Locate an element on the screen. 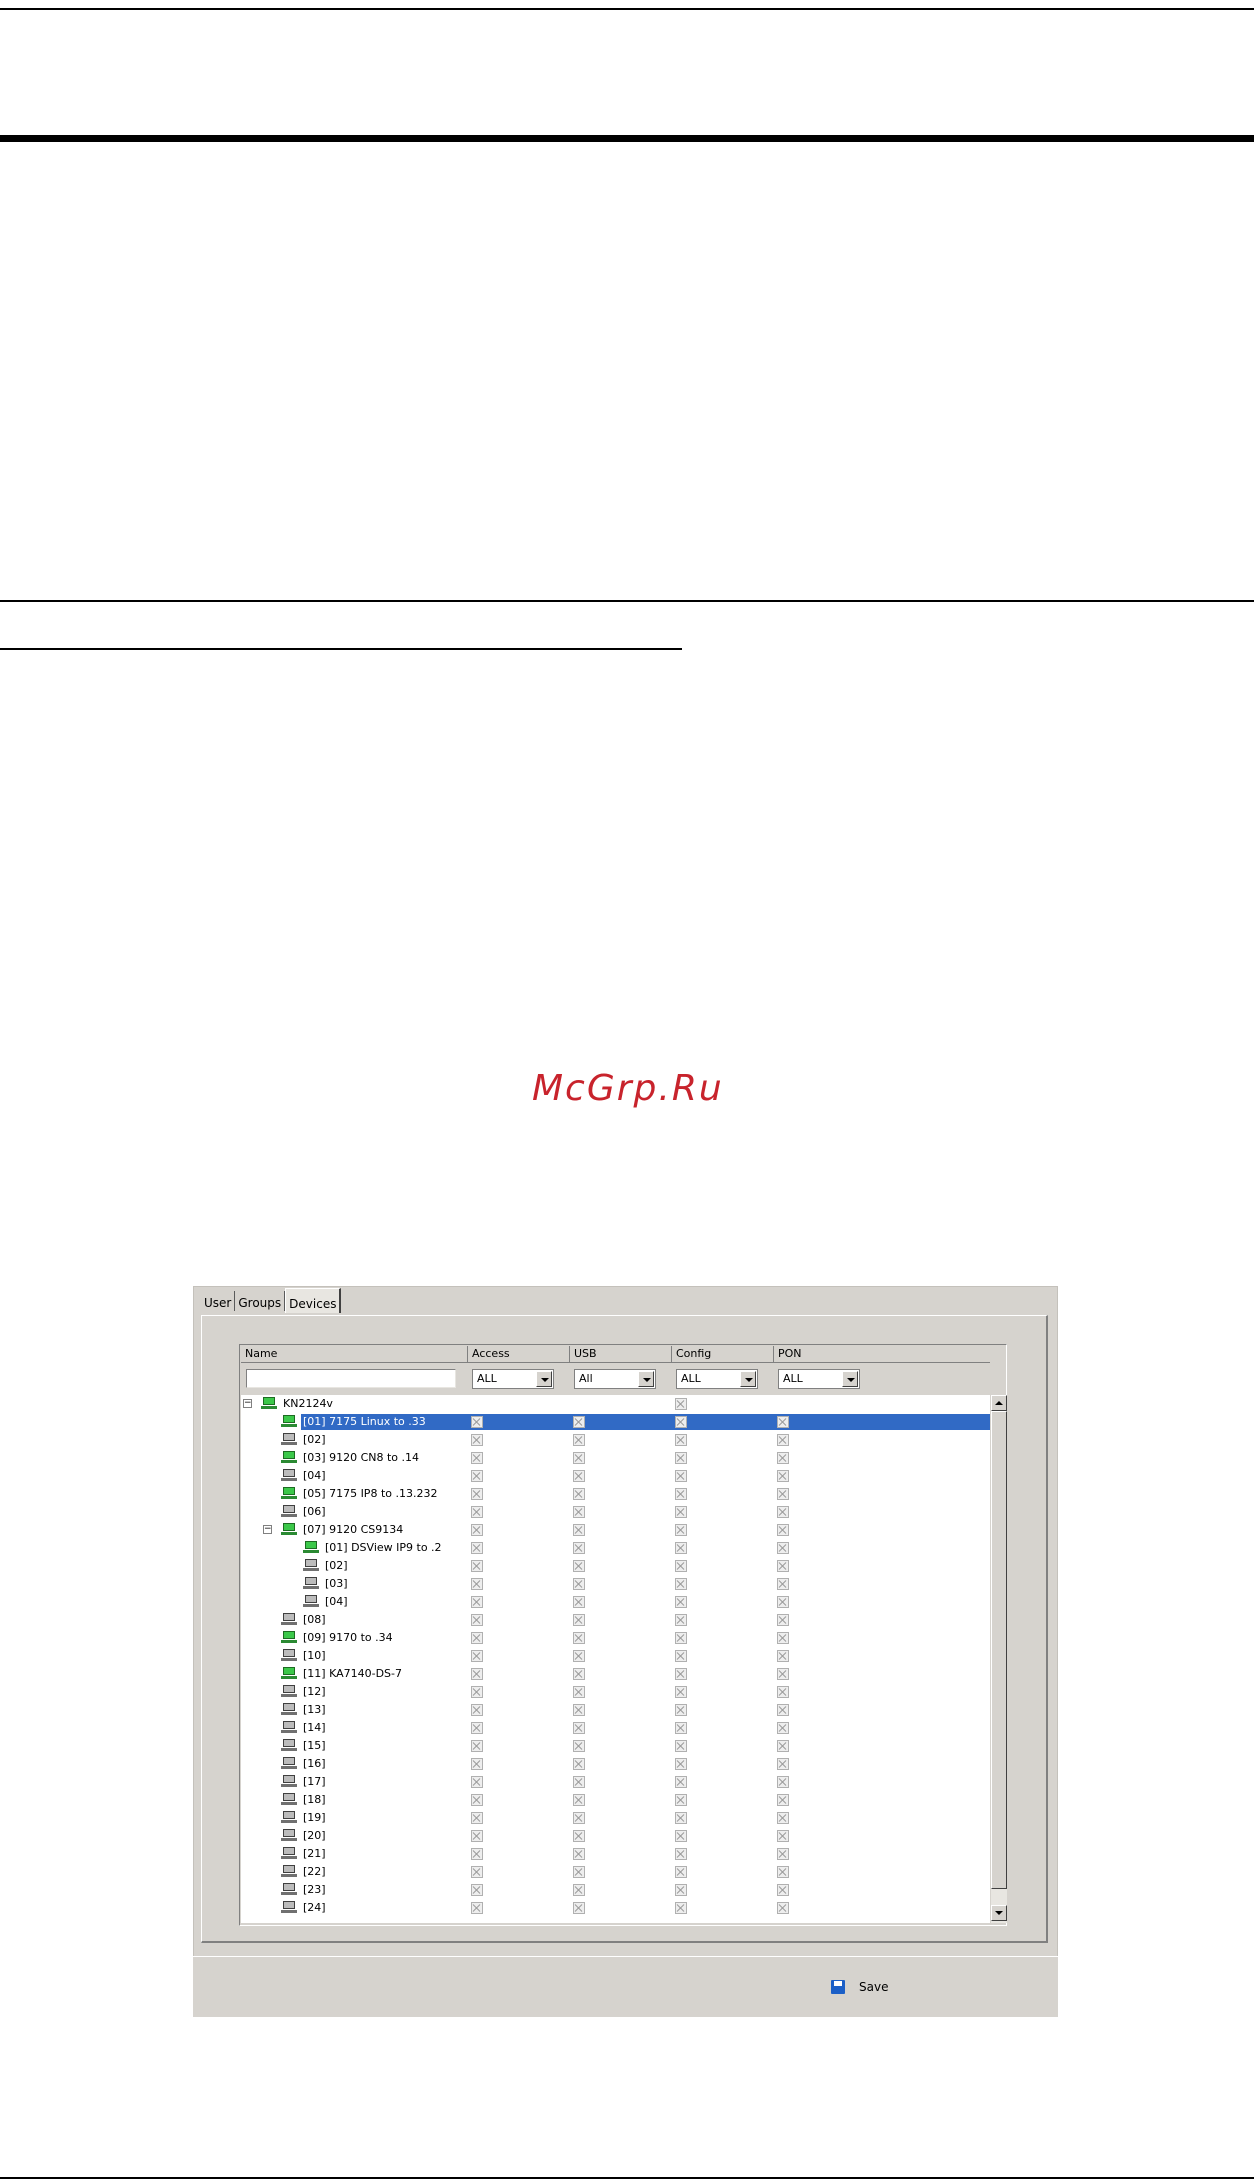 The image size is (1254, 2181). scroll-up-icon is located at coordinates (999, 1403).